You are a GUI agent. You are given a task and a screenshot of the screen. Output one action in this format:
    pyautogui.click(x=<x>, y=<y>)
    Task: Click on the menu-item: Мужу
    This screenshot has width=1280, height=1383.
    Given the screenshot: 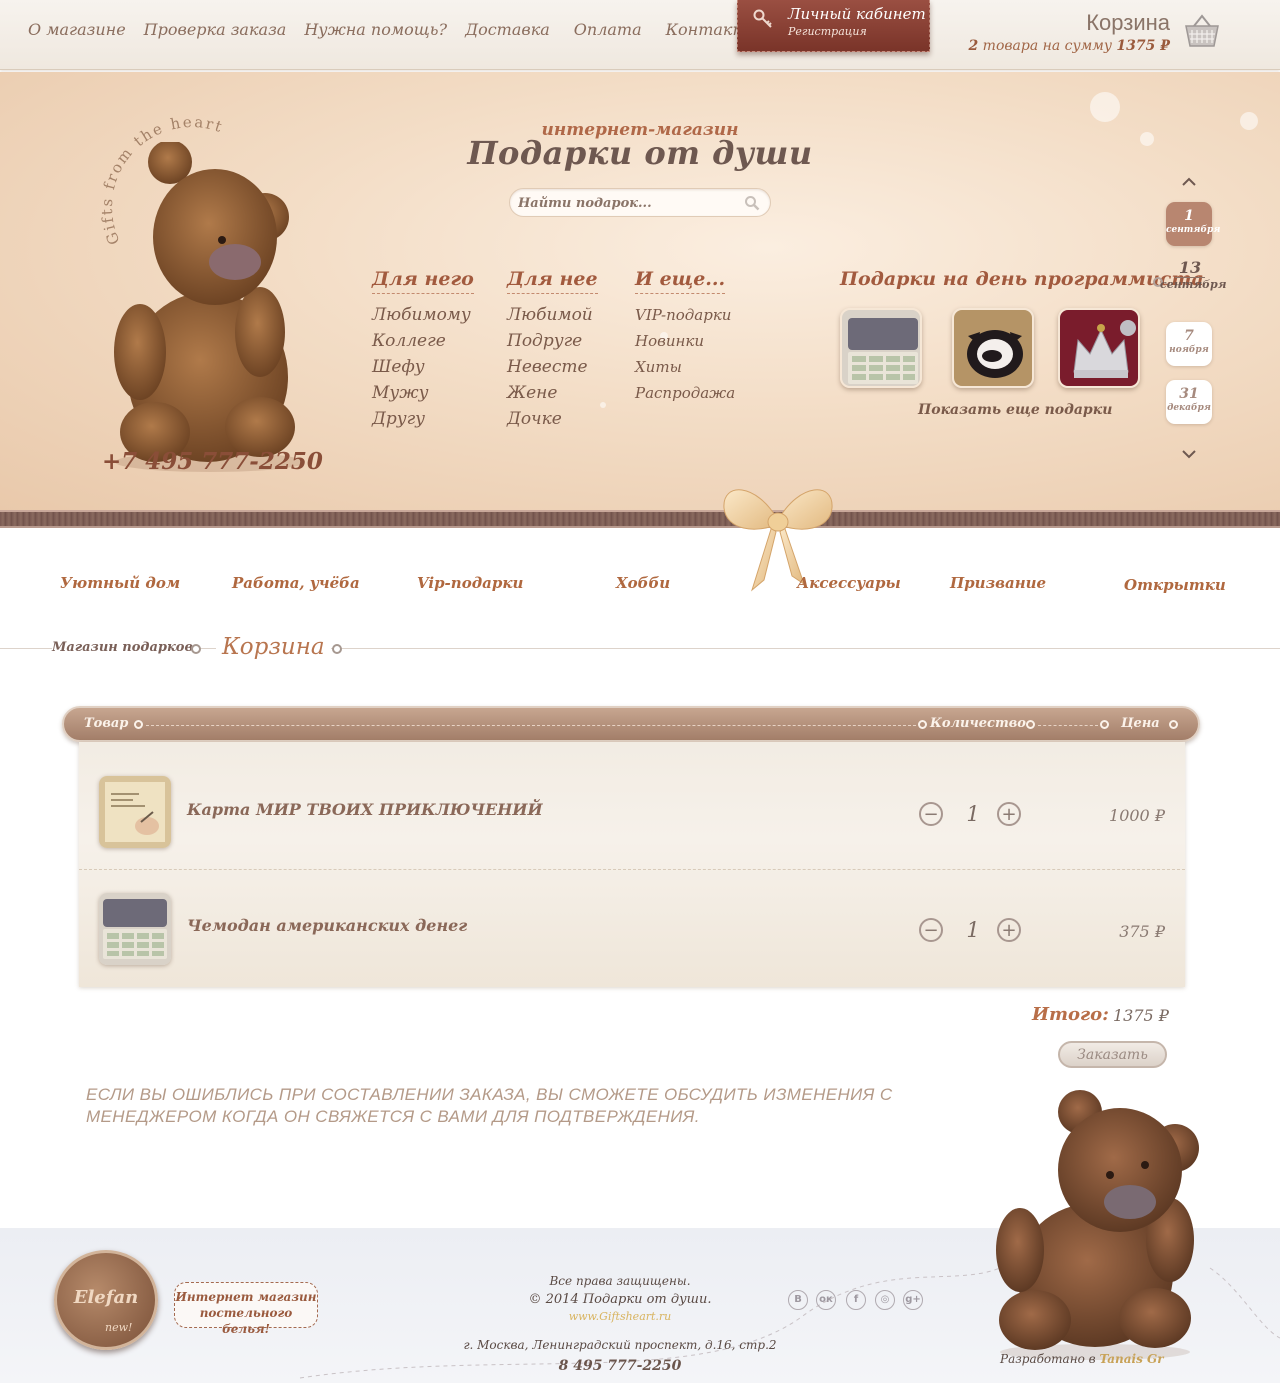 What is the action you would take?
    pyautogui.click(x=423, y=393)
    